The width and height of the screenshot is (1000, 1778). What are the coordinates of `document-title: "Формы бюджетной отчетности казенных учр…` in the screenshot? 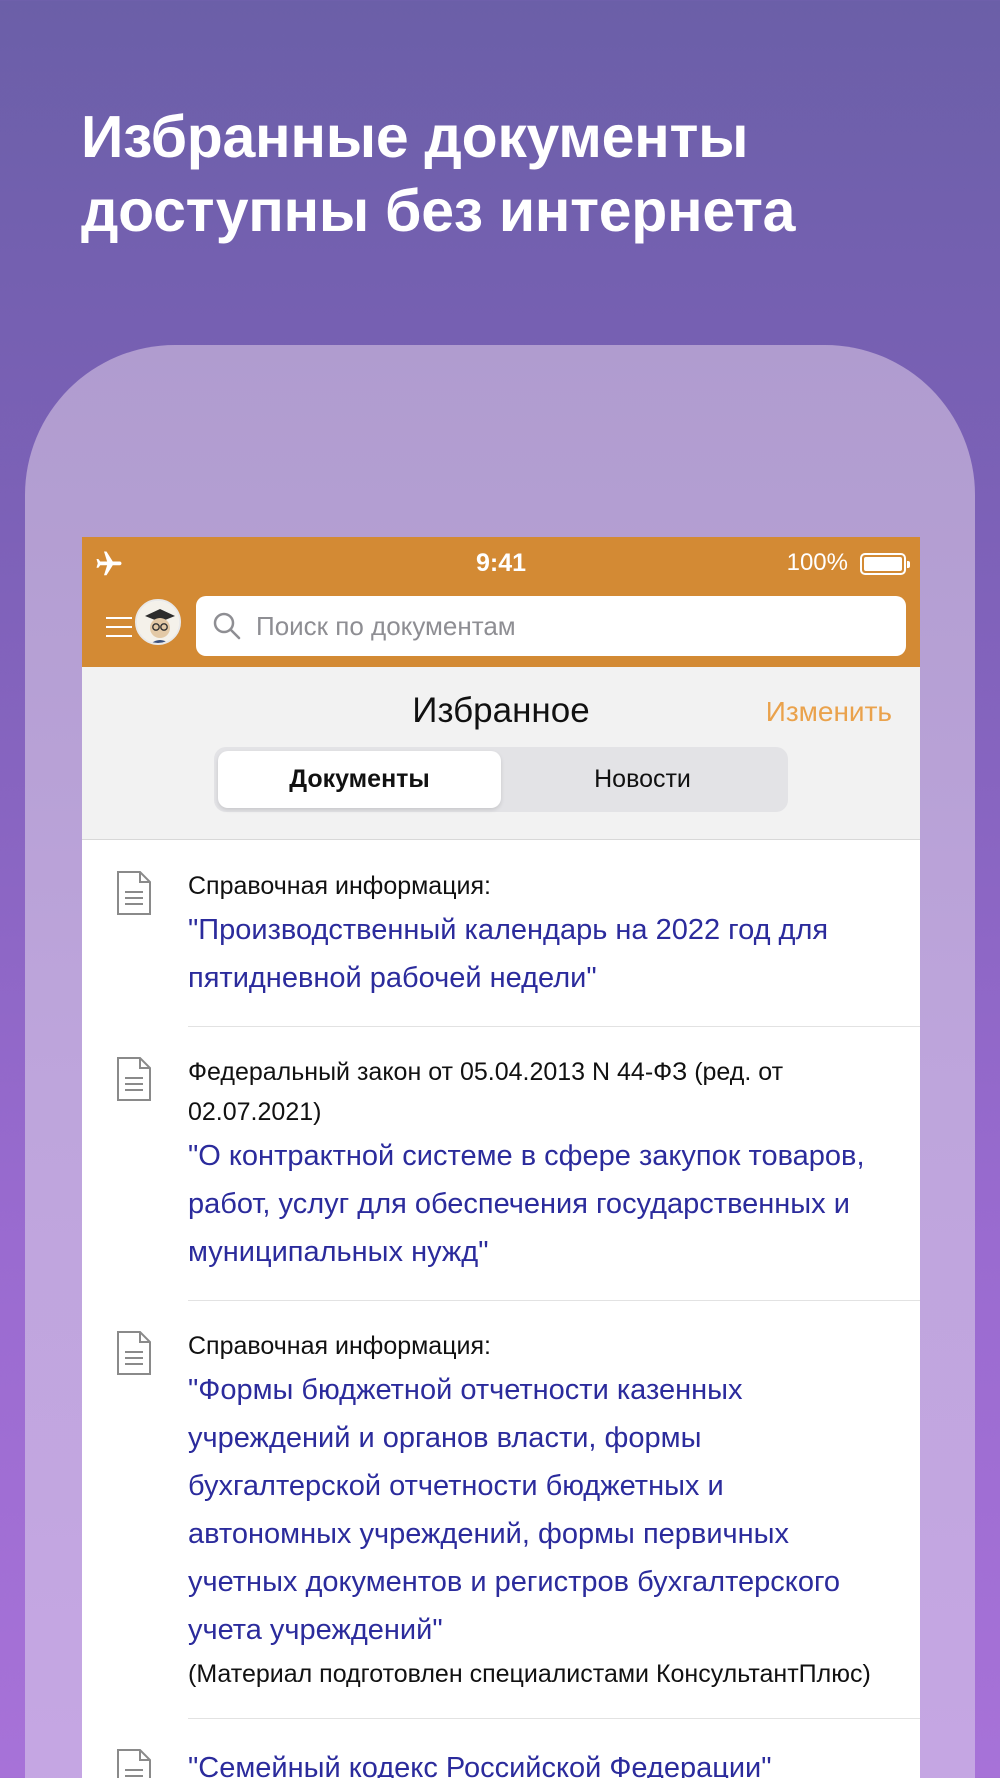 It's located at (534, 1510).